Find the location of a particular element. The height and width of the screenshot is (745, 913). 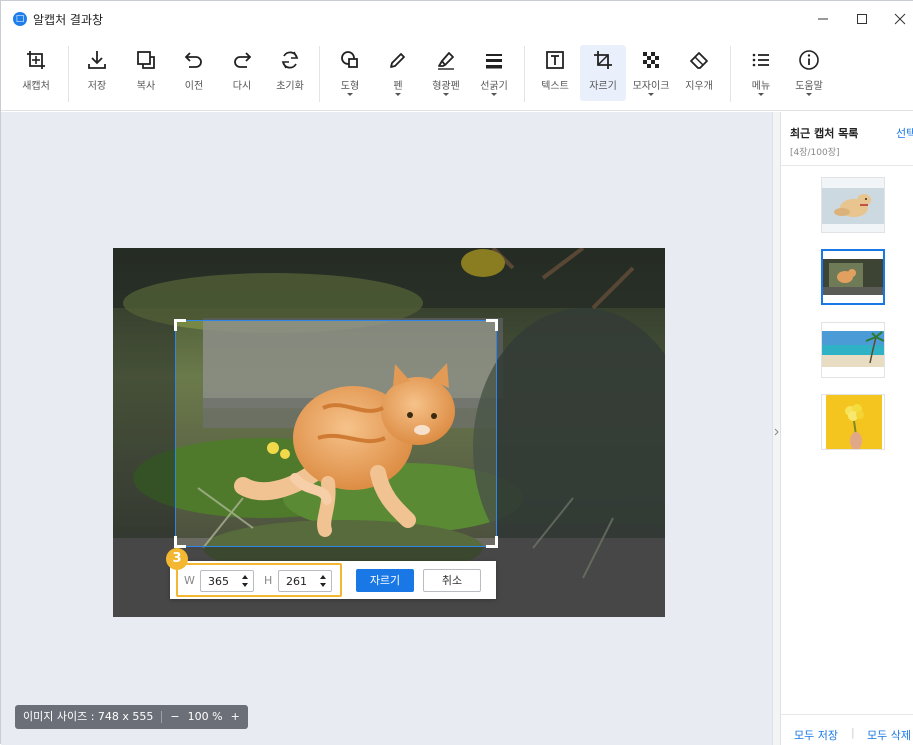

image-size-text: 이미지 사이즈 : 748 x 555 is located at coordinates (88, 716).